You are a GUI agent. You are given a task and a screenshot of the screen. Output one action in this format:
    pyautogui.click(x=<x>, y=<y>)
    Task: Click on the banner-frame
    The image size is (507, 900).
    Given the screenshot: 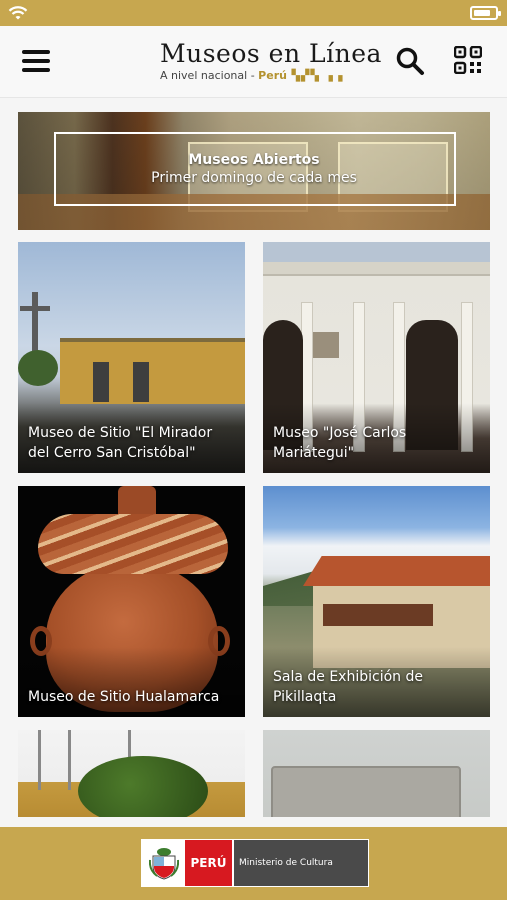 What is the action you would take?
    pyautogui.click(x=255, y=169)
    